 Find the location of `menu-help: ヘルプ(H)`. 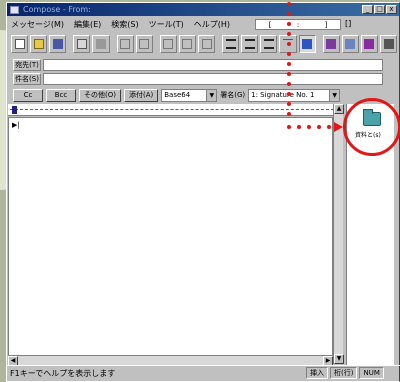

menu-help: ヘルプ(H) is located at coordinates (212, 24).